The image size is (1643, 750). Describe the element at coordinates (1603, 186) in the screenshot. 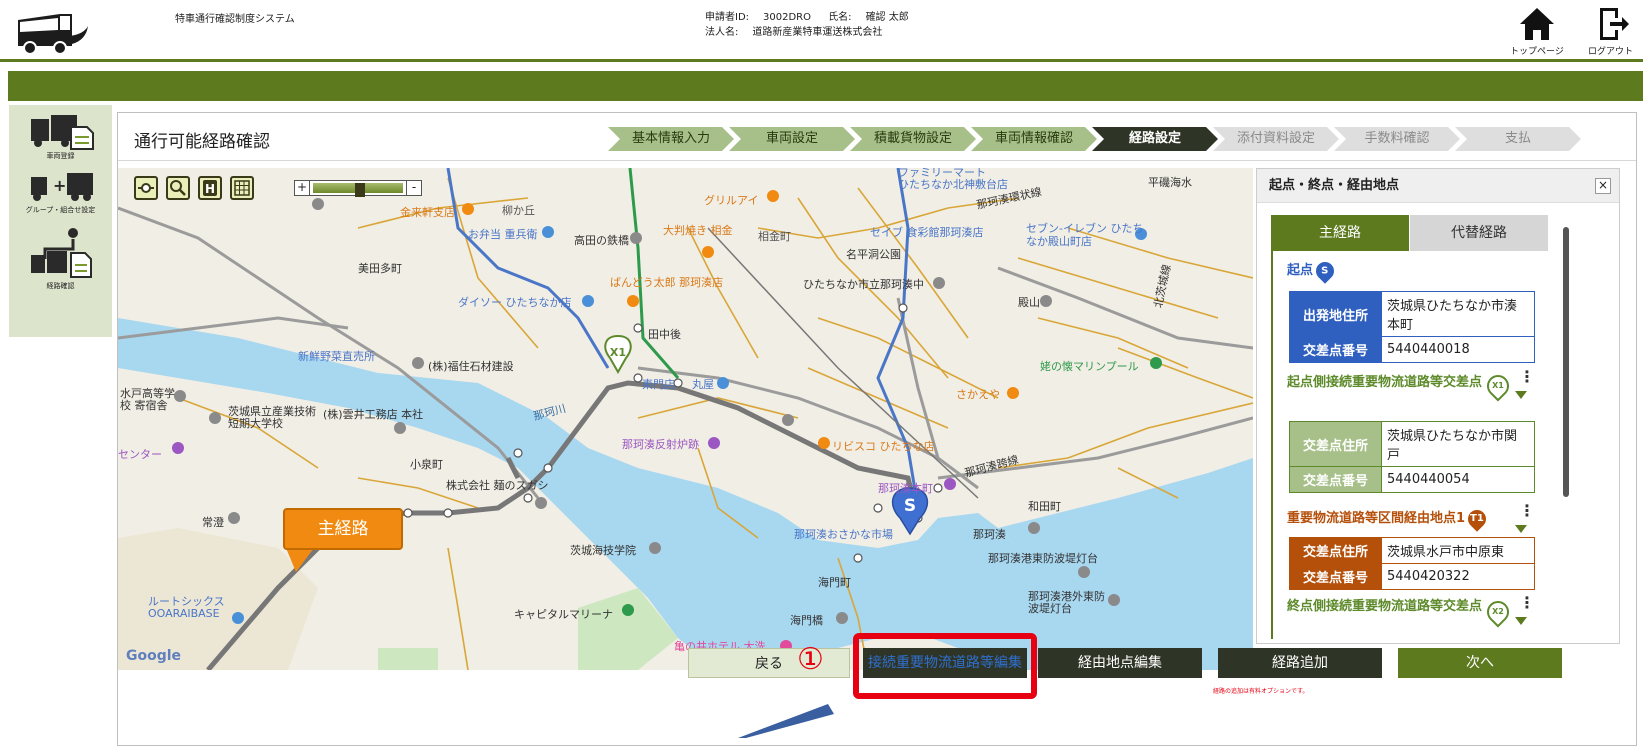

I see `close-icon: ×` at that location.